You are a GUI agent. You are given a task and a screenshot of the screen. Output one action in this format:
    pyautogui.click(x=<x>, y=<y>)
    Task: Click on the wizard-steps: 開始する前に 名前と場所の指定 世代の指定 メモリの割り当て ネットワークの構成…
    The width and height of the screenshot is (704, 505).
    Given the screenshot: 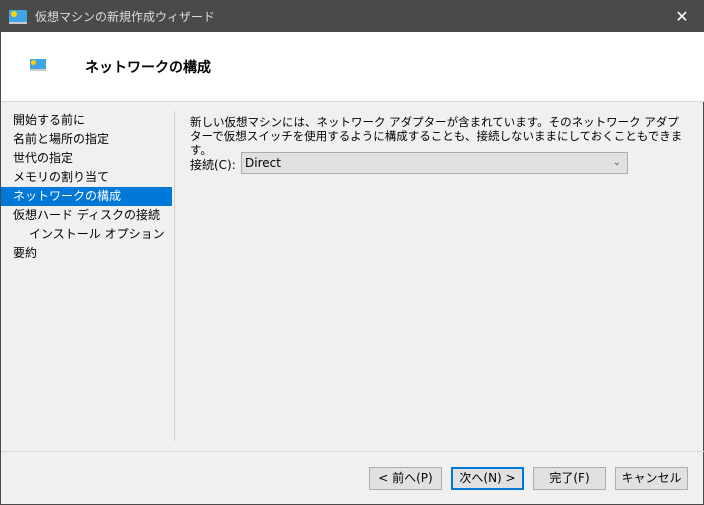 What is the action you would take?
    pyautogui.click(x=86, y=187)
    